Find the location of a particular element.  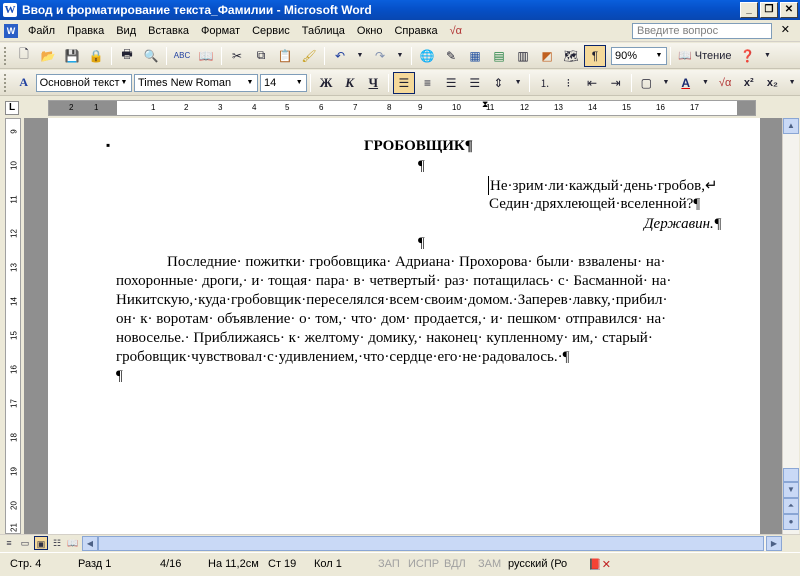

scroll-down-icon: ▼ is located at coordinates (791, 490).